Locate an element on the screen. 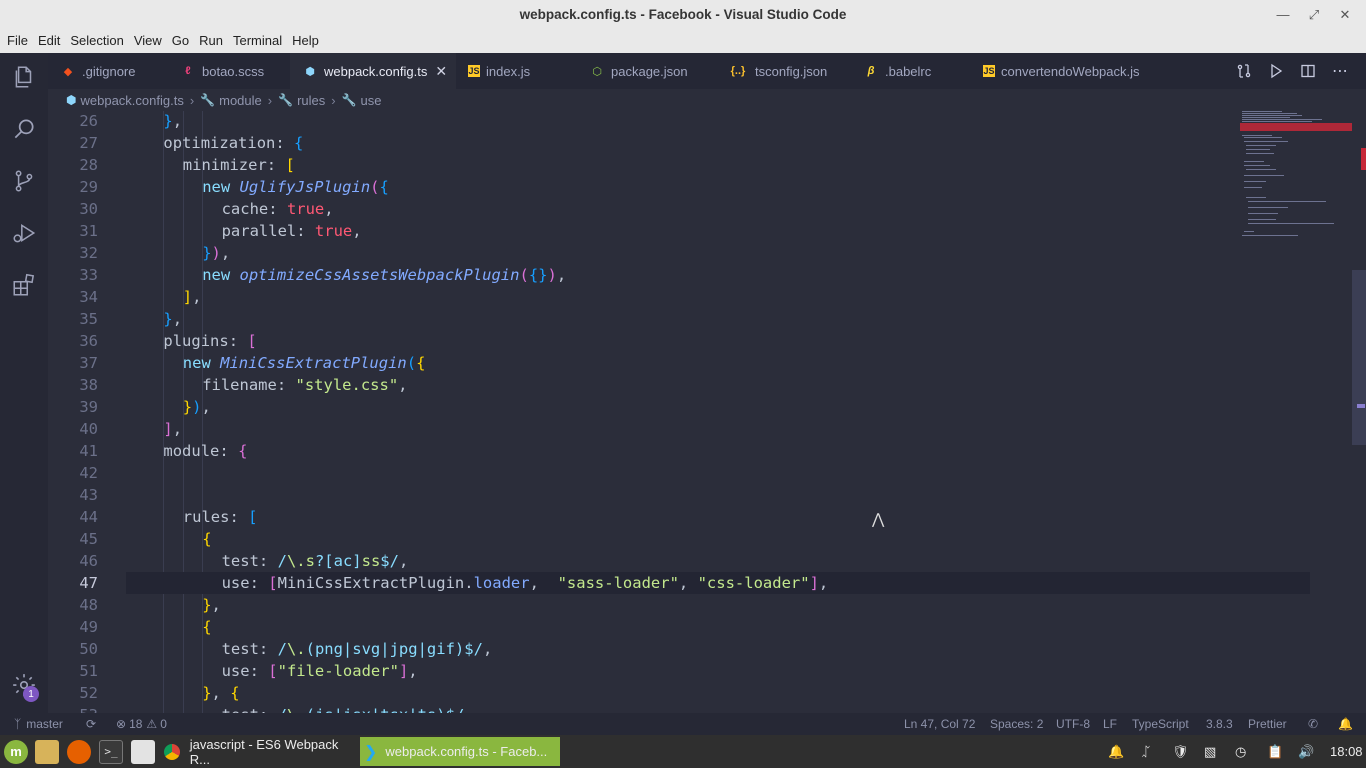  breadcrumb-use: use is located at coordinates (371, 100).